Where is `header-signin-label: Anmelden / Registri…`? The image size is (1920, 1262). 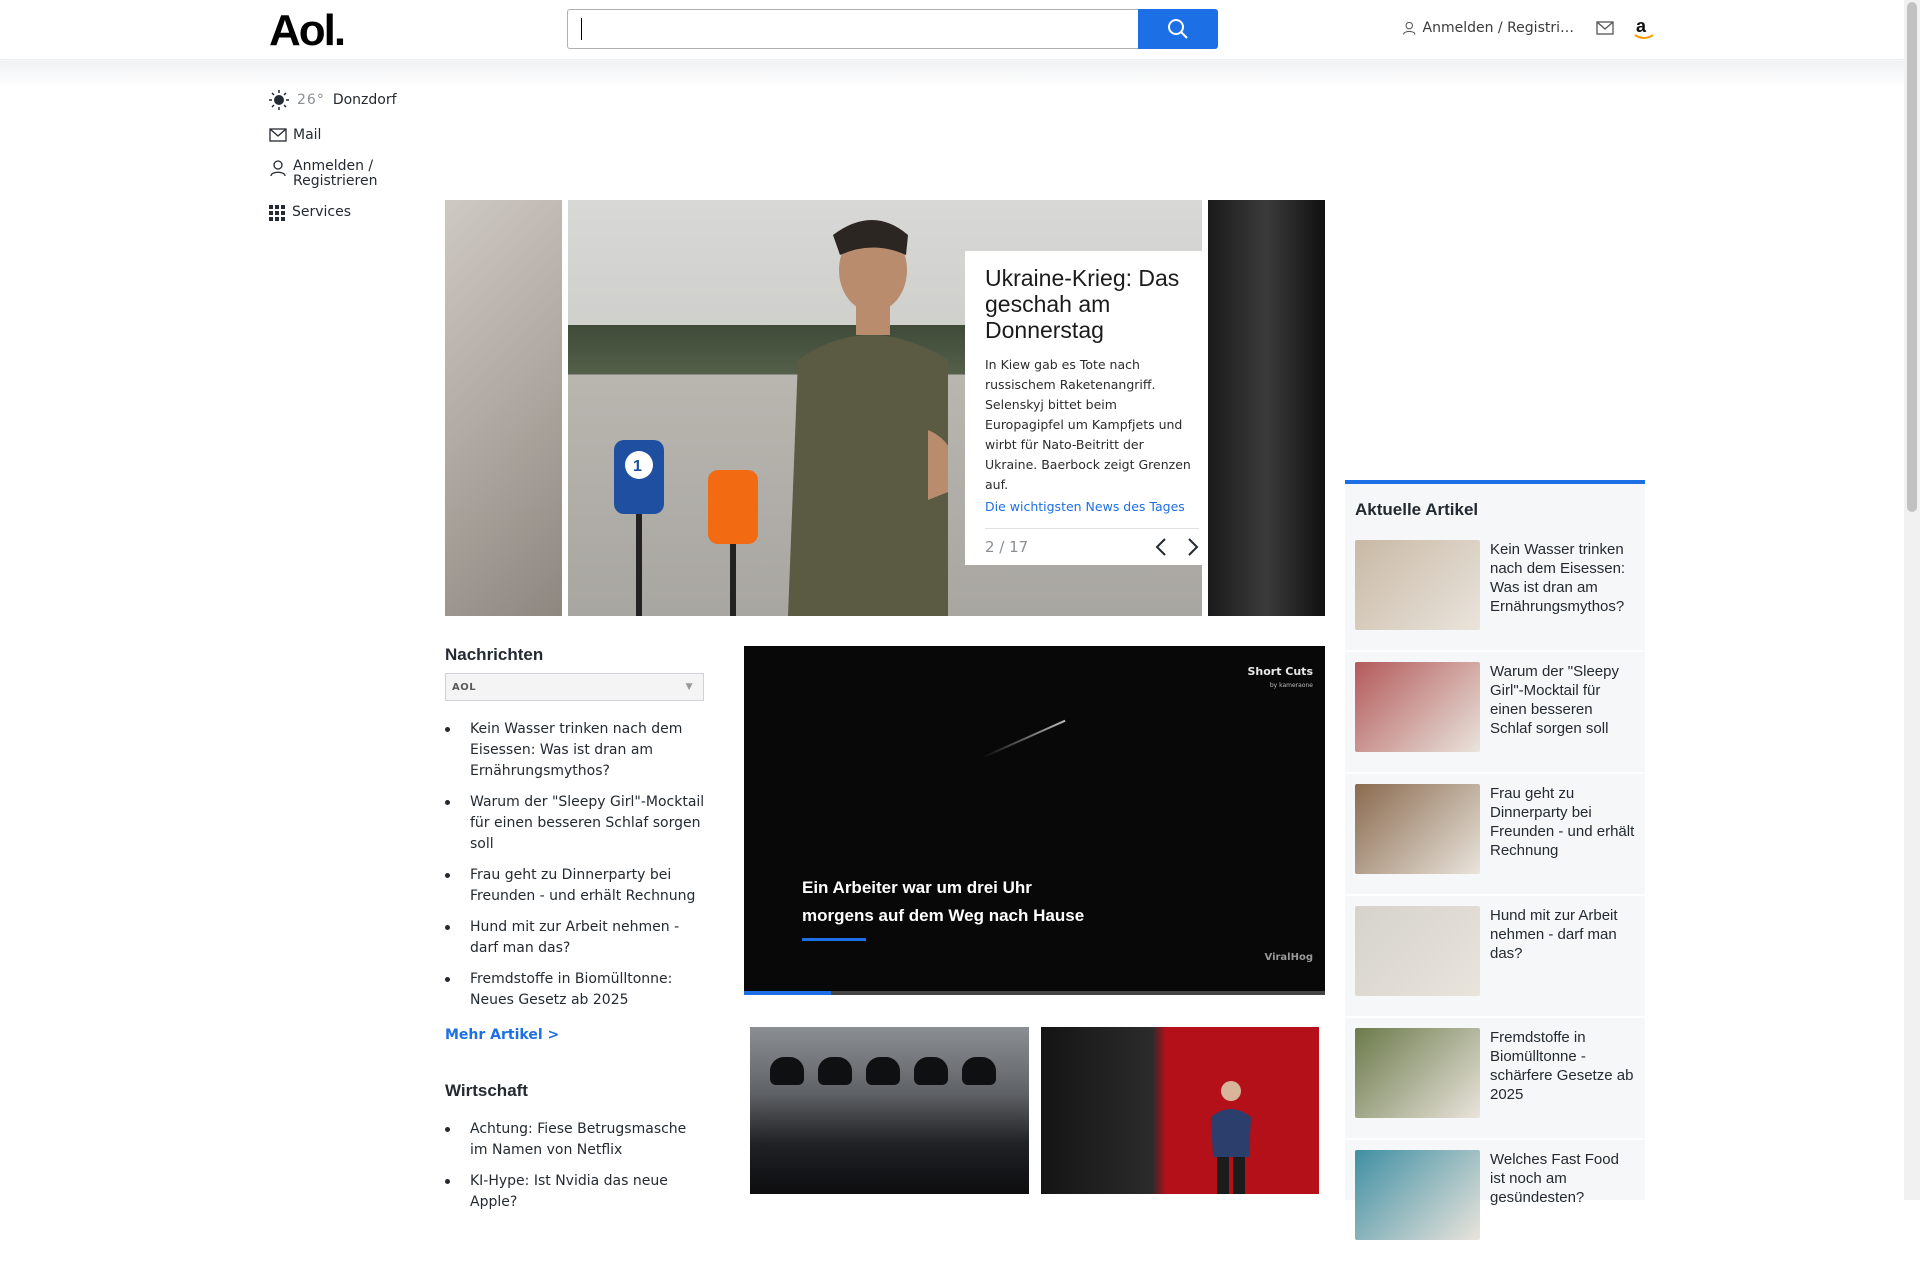
header-signin-label: Anmelden / Registri… is located at coordinates (1498, 28).